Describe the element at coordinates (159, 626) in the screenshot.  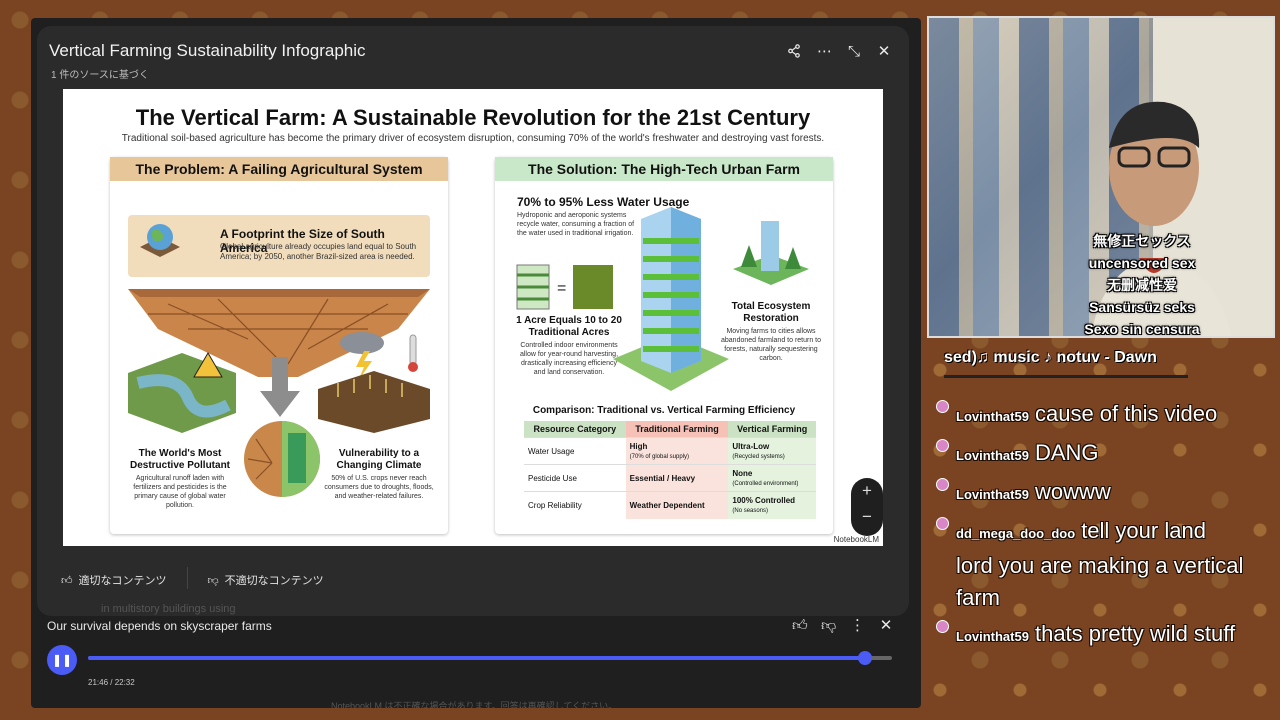
I see `audio-title: Our survival depends on skyscraper farms` at that location.